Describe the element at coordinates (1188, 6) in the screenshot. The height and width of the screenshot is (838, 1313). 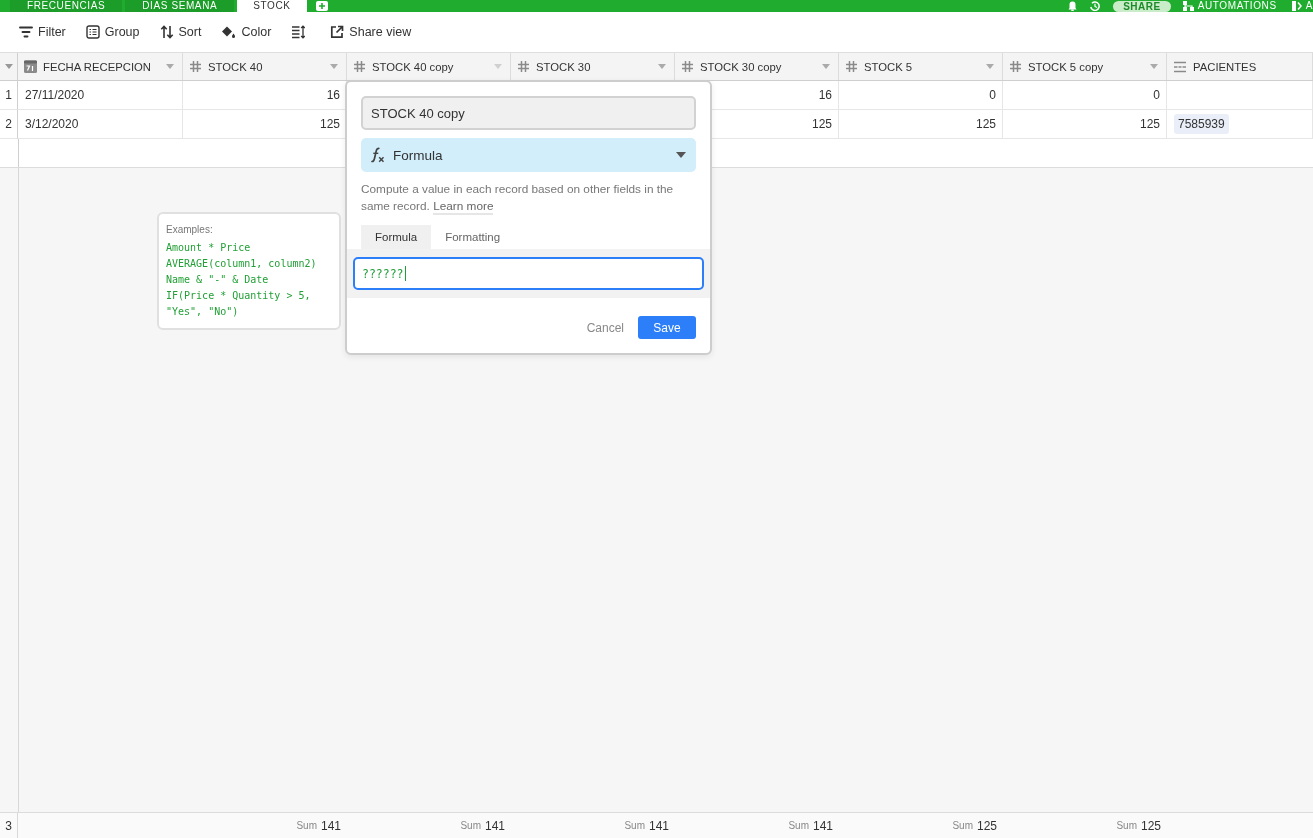
I see `flow-icon` at that location.